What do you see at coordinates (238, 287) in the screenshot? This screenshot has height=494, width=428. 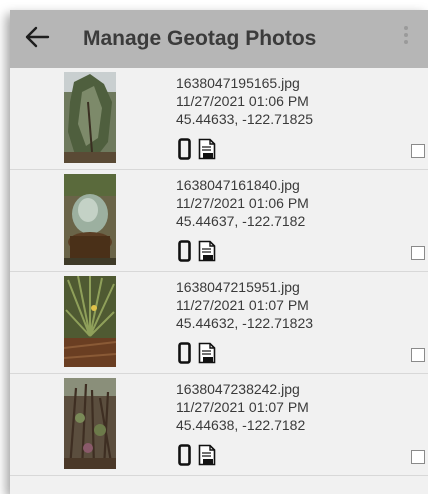 I see `photo-filename: 1638047215951.jpg` at bounding box center [238, 287].